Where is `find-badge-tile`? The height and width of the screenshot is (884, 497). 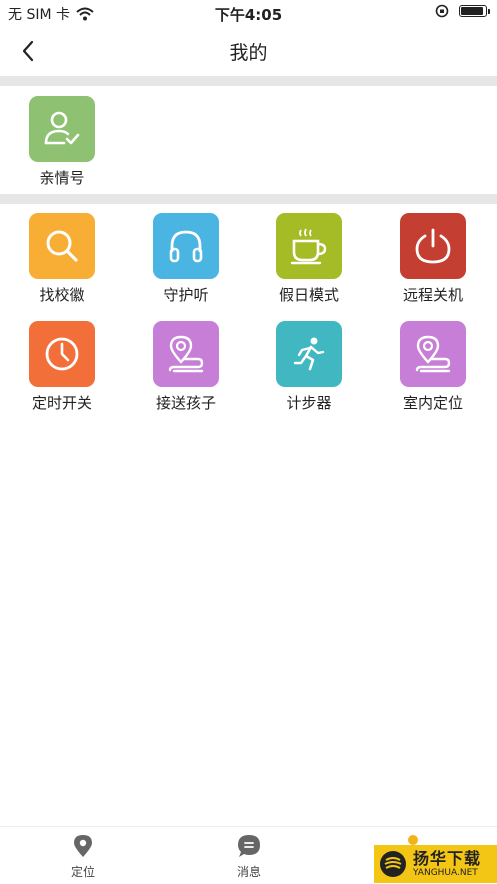 find-badge-tile is located at coordinates (62, 246).